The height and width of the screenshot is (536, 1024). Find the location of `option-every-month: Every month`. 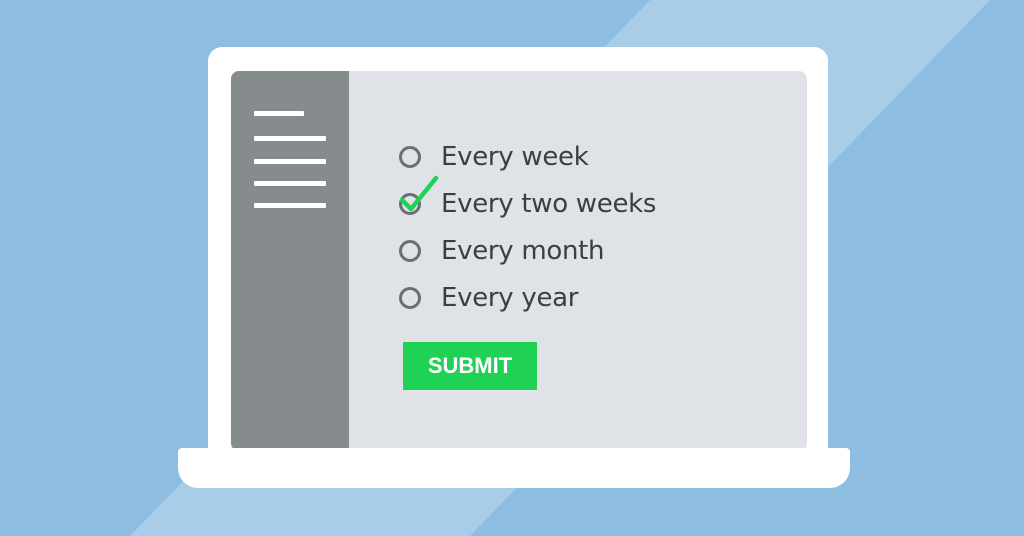

option-every-month: Every month is located at coordinates (527, 250).